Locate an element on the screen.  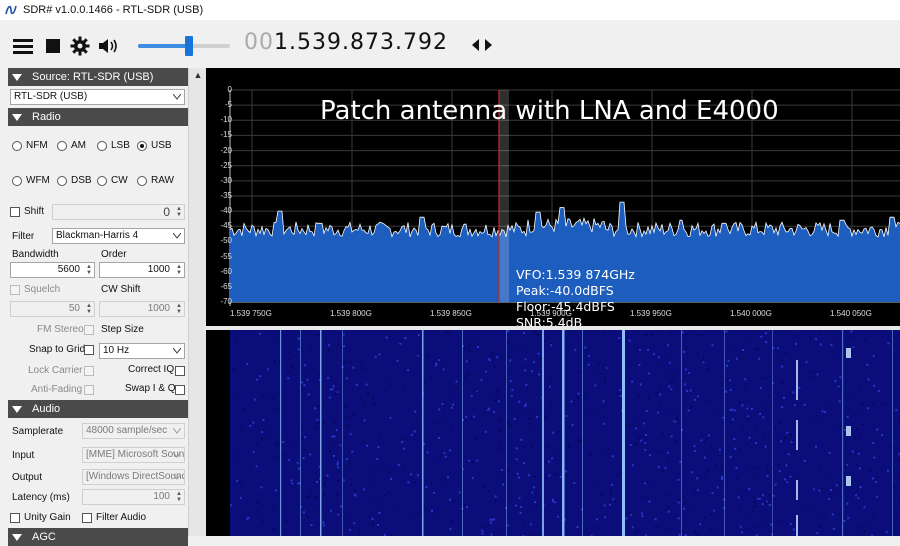
volume-slider-thumb is located at coordinates (189, 46).